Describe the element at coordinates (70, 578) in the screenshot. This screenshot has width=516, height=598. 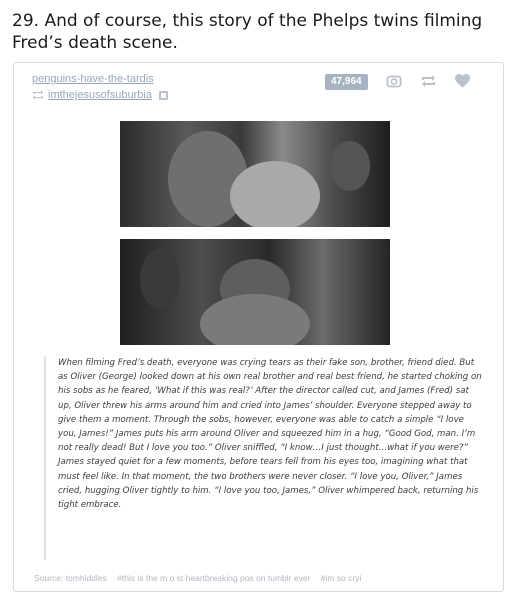
I see `source-link: Source: tomhiddles` at that location.